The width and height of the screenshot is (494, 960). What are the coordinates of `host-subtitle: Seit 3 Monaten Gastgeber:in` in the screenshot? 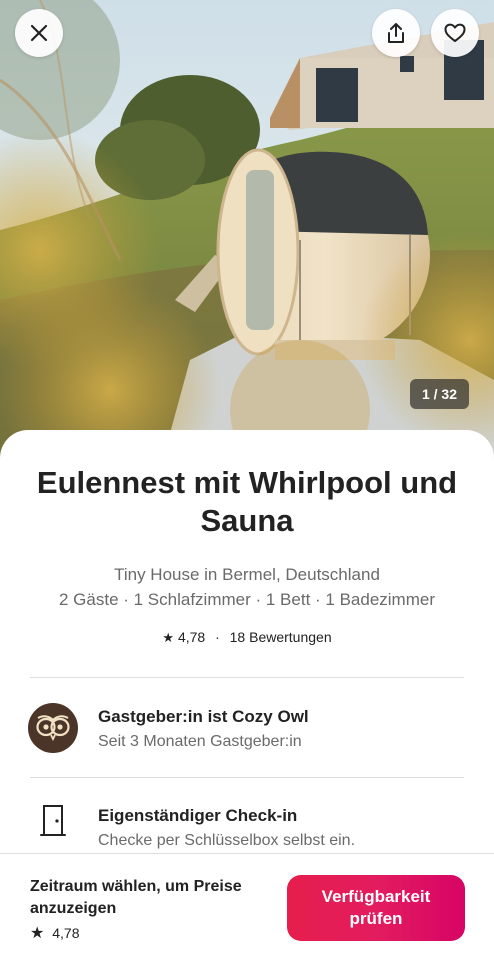 It's located at (200, 741).